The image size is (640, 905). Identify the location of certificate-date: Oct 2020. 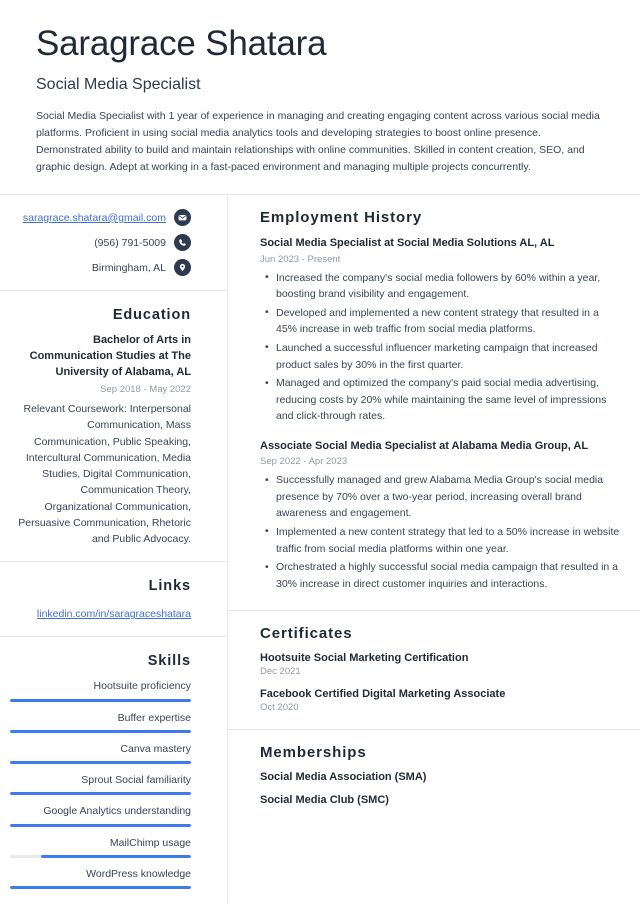
(279, 708).